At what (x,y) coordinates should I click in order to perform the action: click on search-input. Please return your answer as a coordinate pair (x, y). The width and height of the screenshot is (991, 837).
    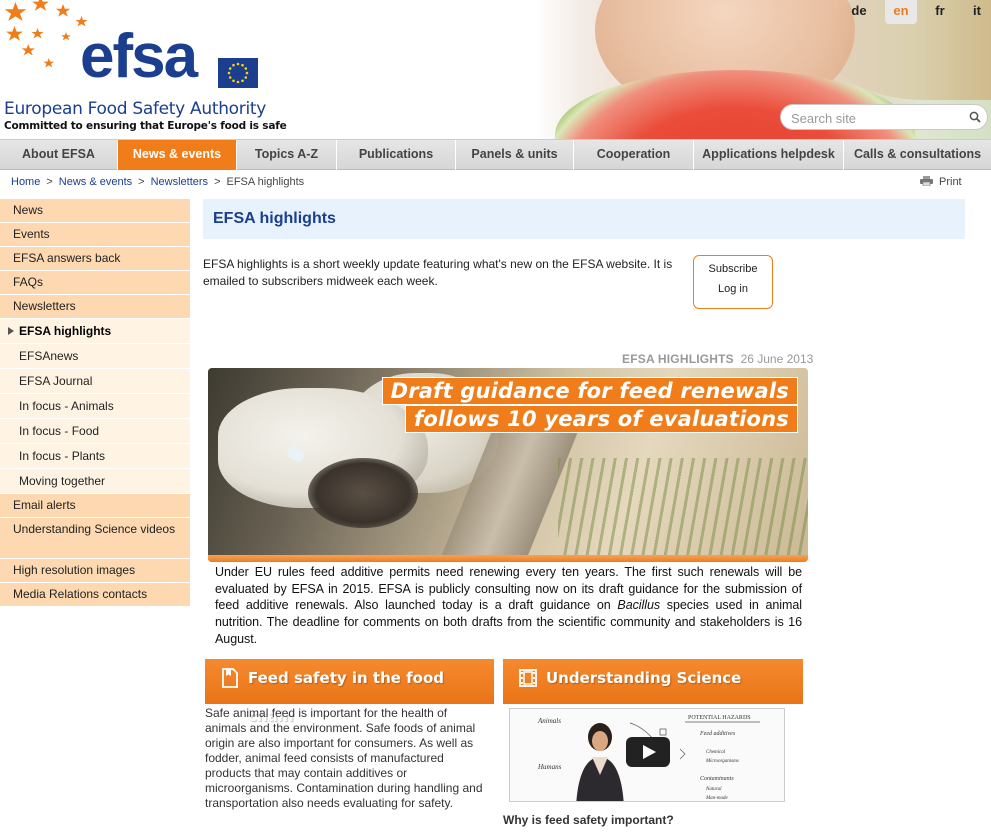
    Looking at the image, I should click on (876, 118).